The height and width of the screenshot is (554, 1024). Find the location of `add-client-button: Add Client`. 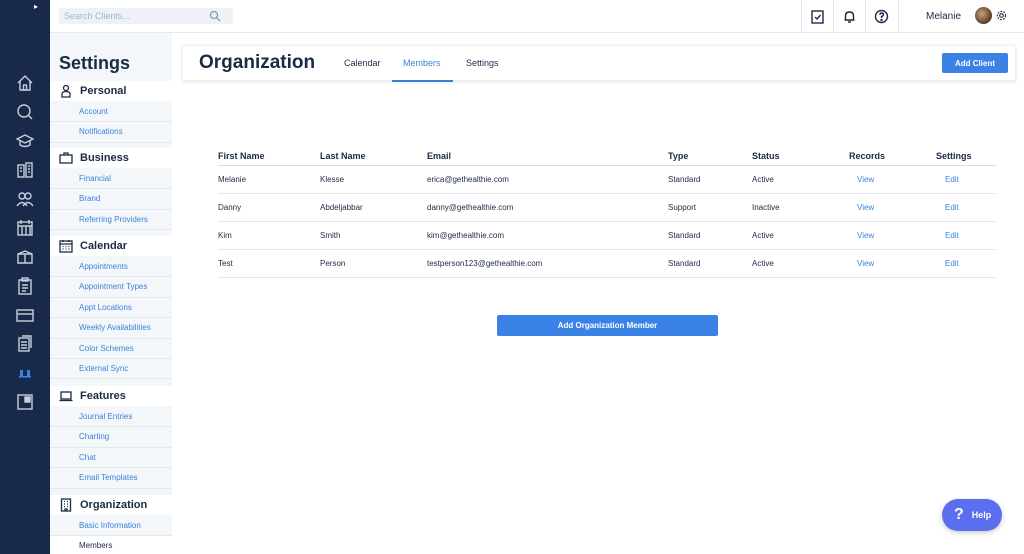

add-client-button: Add Client is located at coordinates (975, 63).